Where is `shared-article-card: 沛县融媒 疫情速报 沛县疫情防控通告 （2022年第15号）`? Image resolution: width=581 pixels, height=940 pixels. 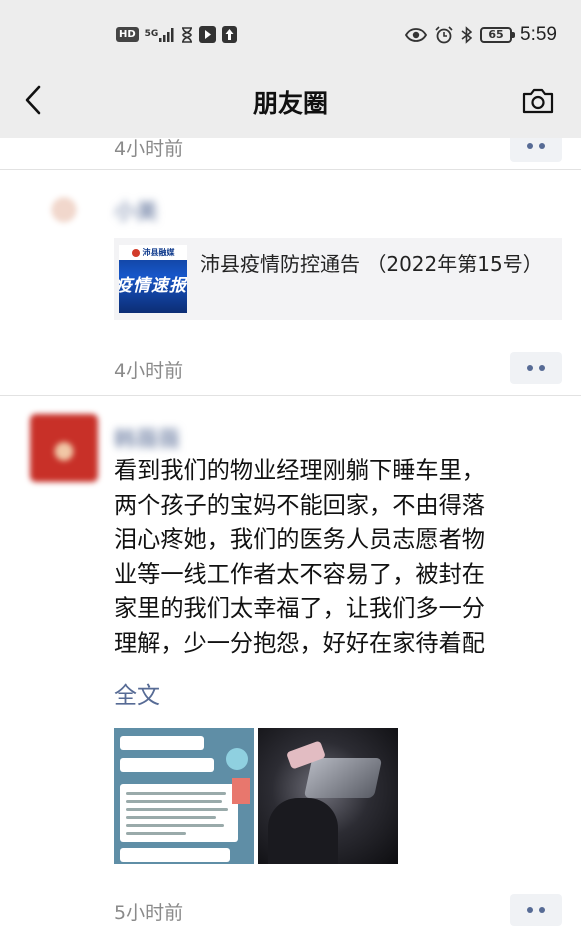
shared-article-card: 沛县融媒 疫情速报 沛县疫情防控通告 （2022年第15号） is located at coordinates (338, 279).